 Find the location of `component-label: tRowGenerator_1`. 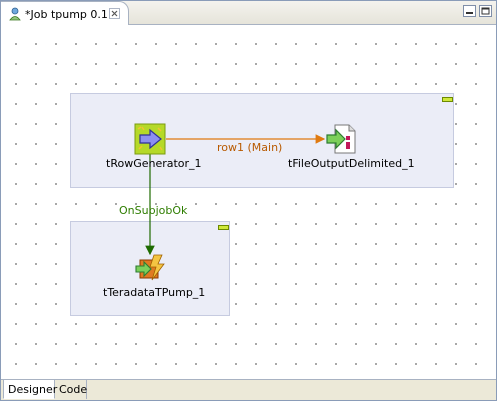

component-label: tRowGenerator_1 is located at coordinates (154, 163).